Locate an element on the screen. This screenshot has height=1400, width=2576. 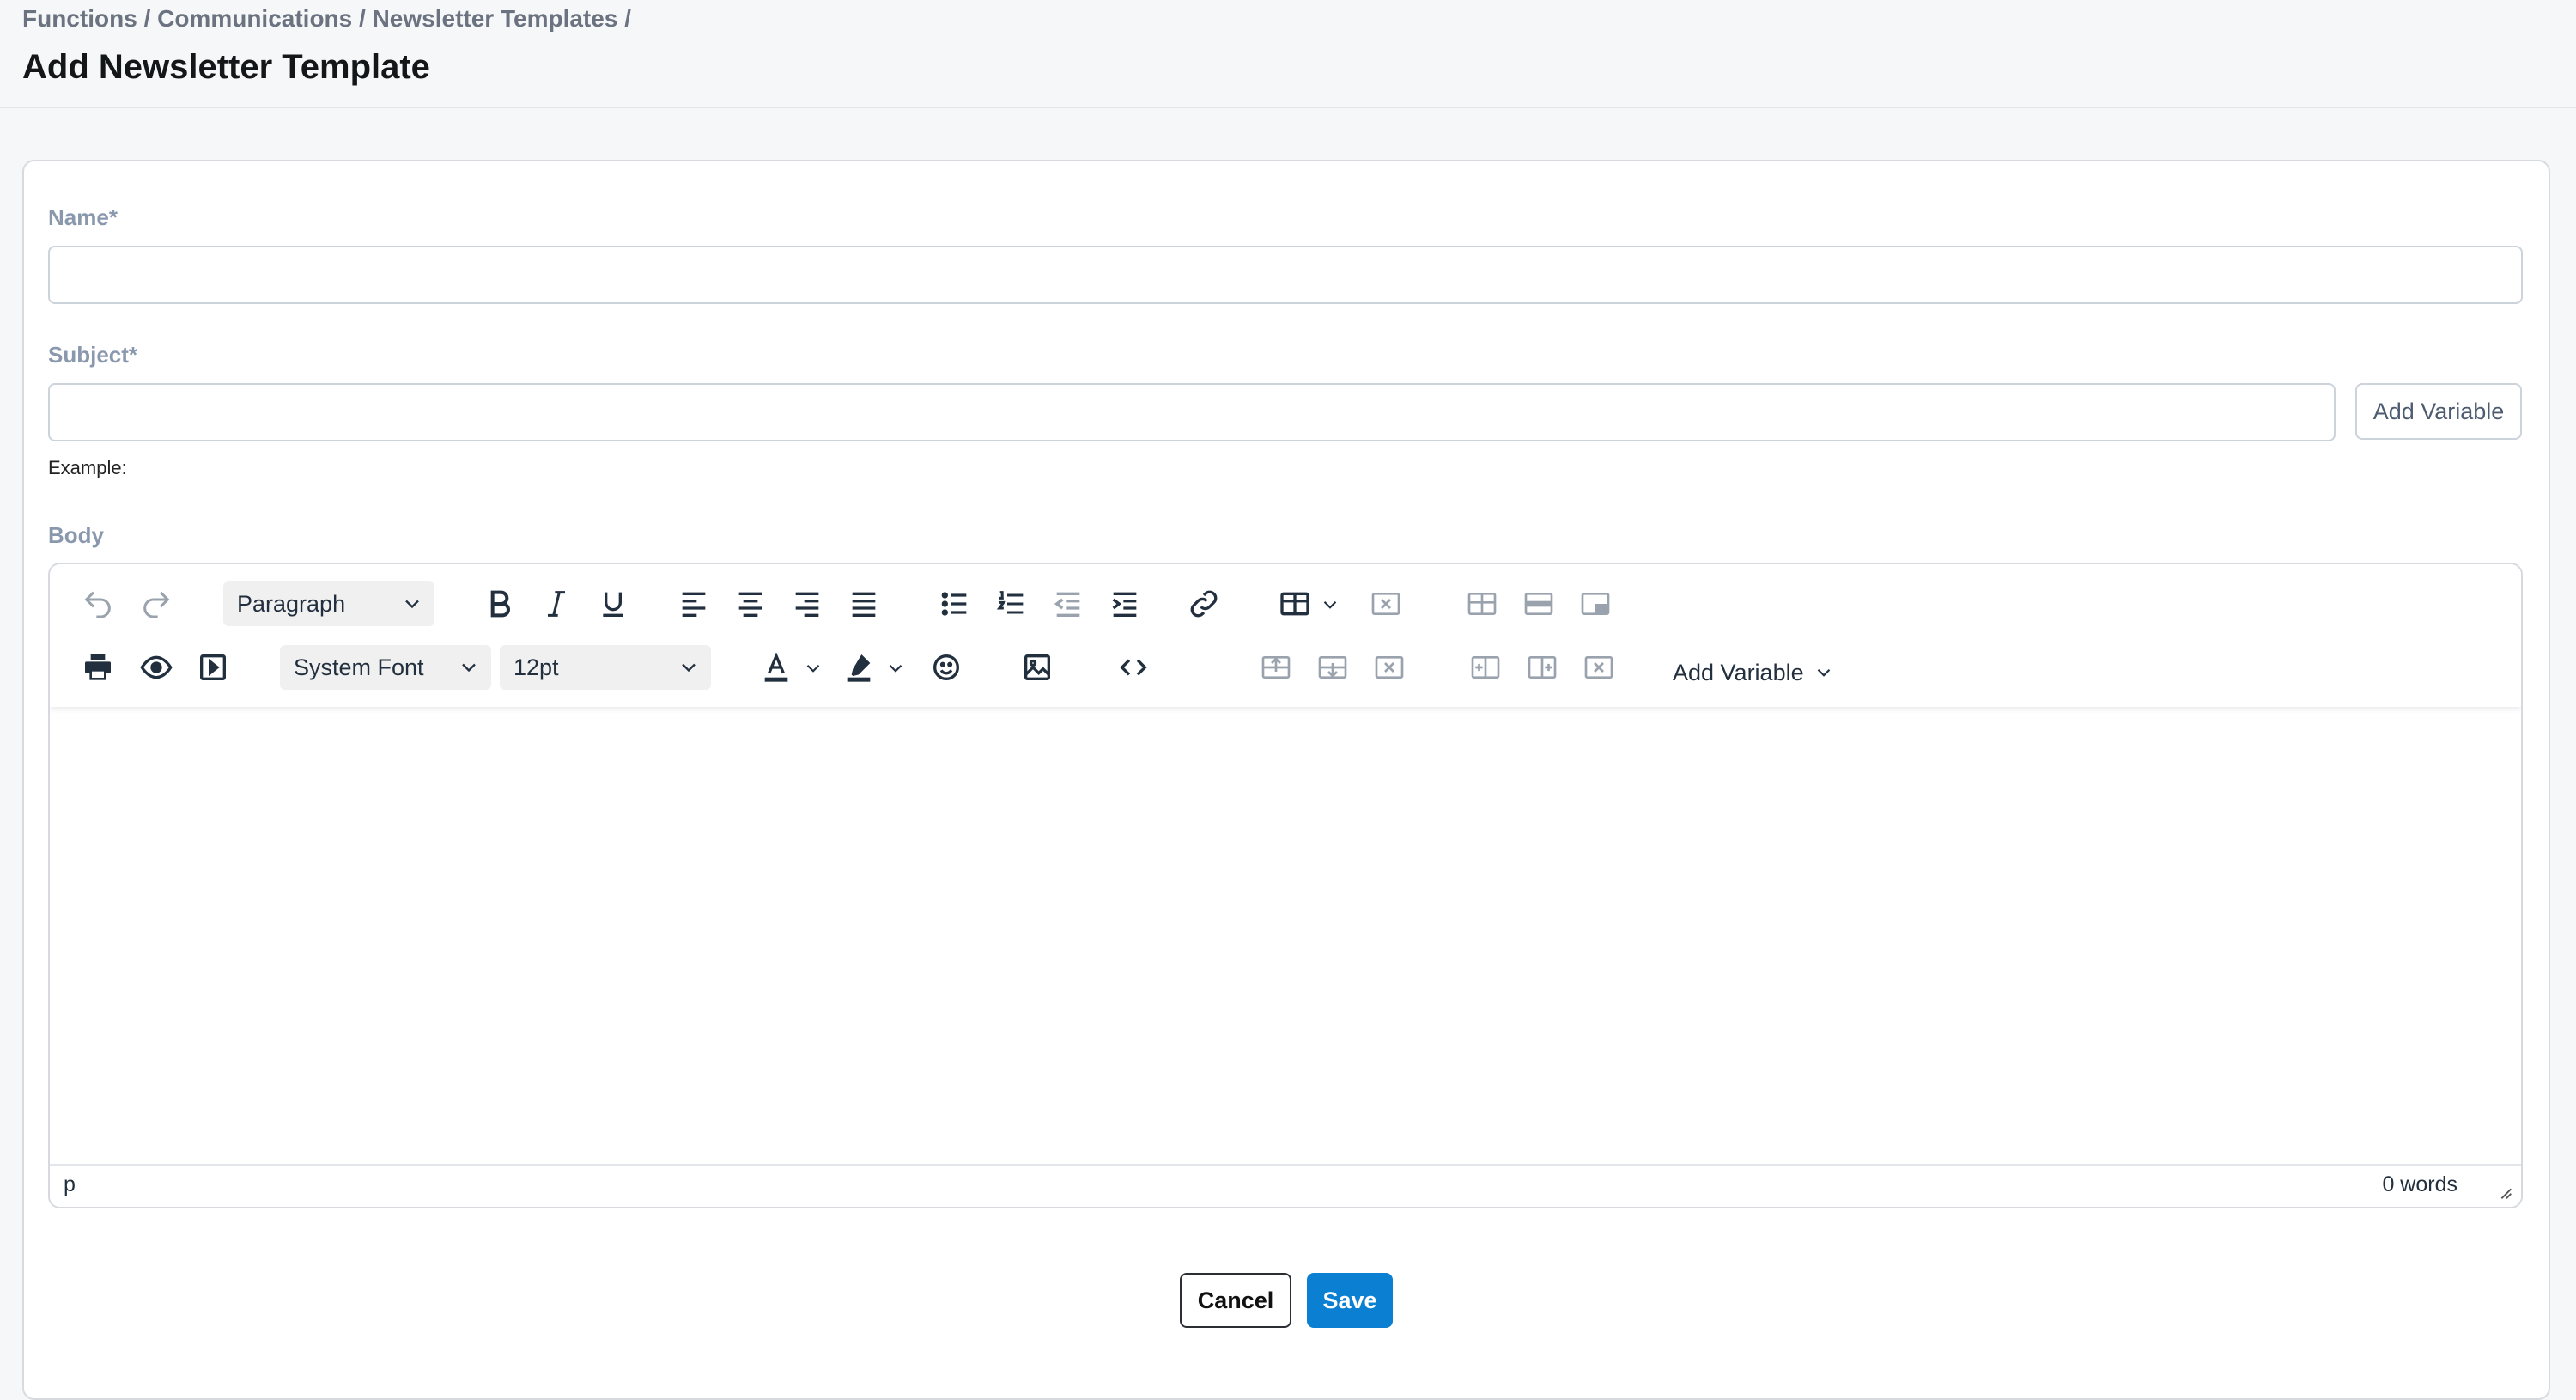
add-variable-menu: Add Variable is located at coordinates (1754, 673).